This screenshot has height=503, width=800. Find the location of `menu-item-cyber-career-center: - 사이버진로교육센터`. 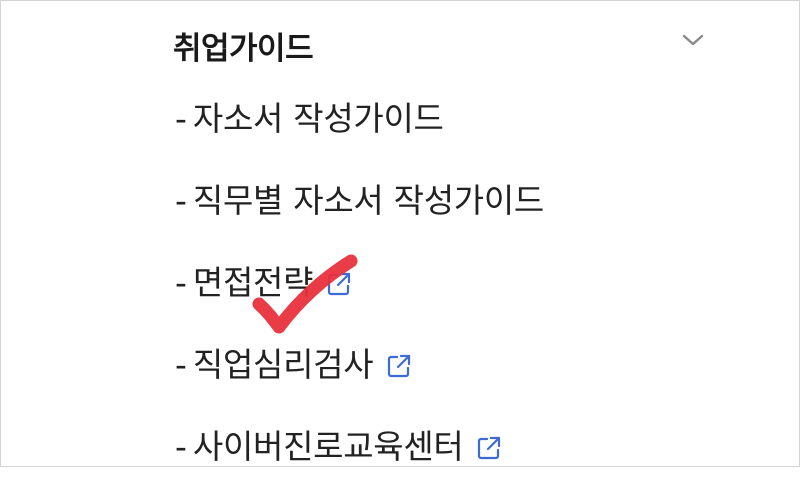

menu-item-cyber-career-center: - 사이버진로교육센터 is located at coordinates (359, 462).